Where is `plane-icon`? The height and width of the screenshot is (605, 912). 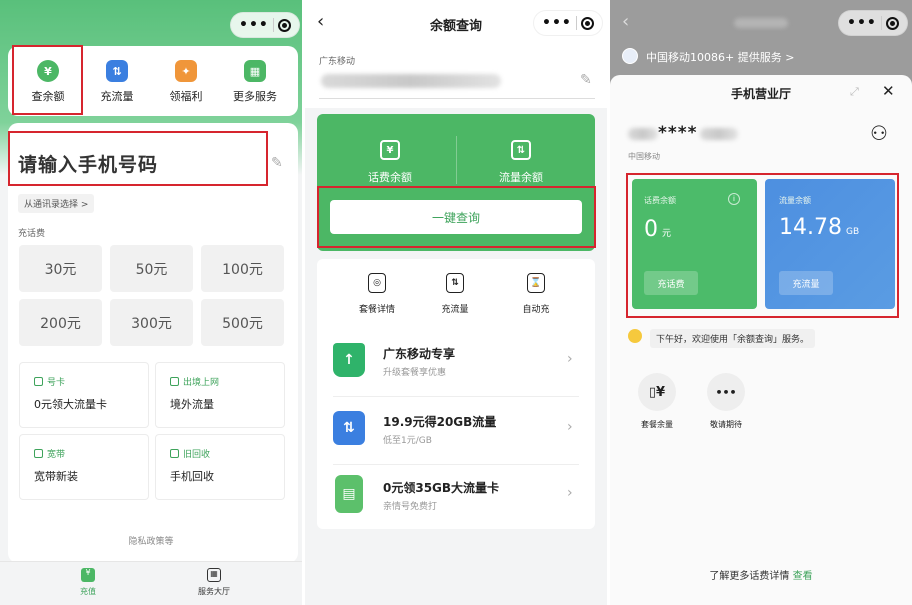 plane-icon is located at coordinates (174, 381).